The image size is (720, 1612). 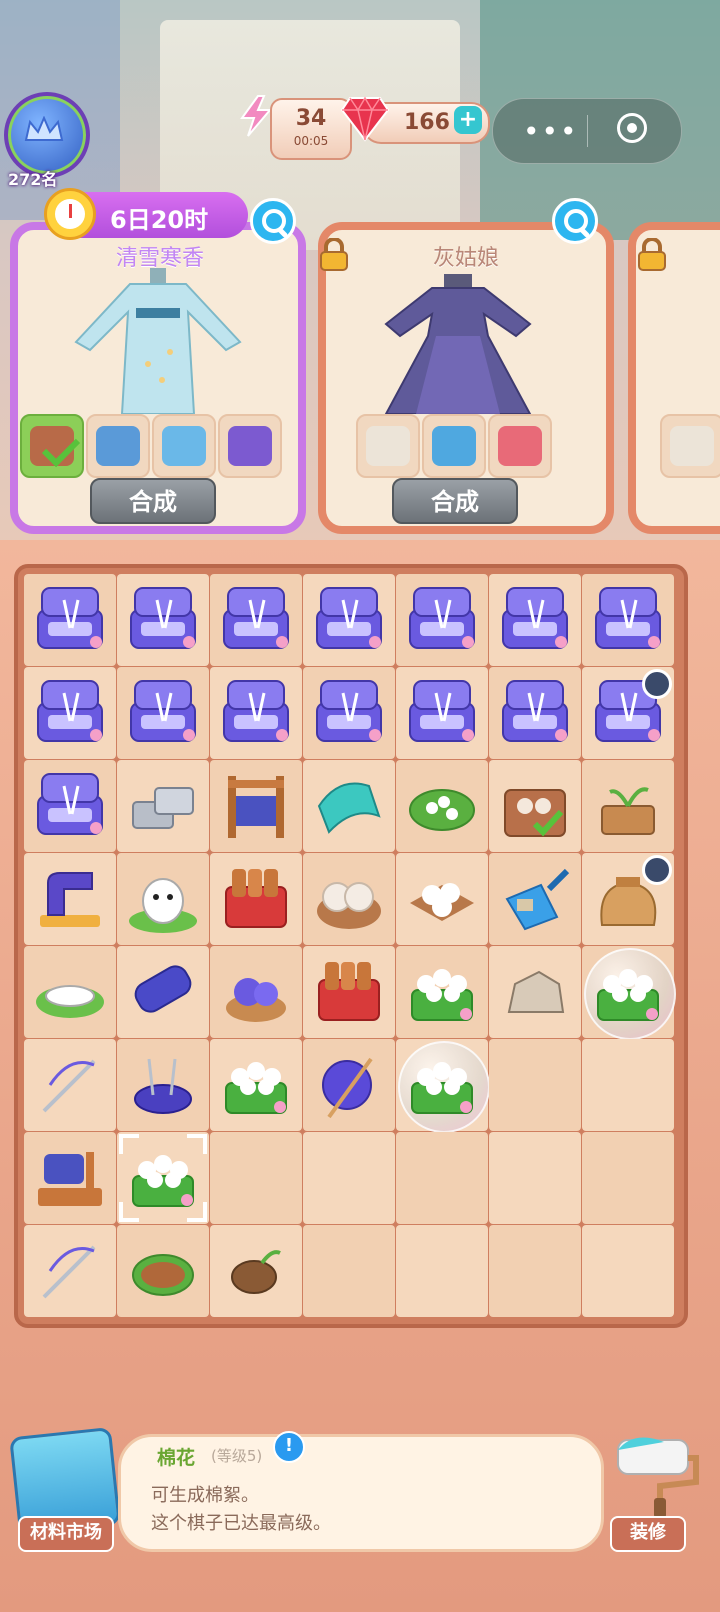 What do you see at coordinates (289, 1447) in the screenshot?
I see `info-button: !` at bounding box center [289, 1447].